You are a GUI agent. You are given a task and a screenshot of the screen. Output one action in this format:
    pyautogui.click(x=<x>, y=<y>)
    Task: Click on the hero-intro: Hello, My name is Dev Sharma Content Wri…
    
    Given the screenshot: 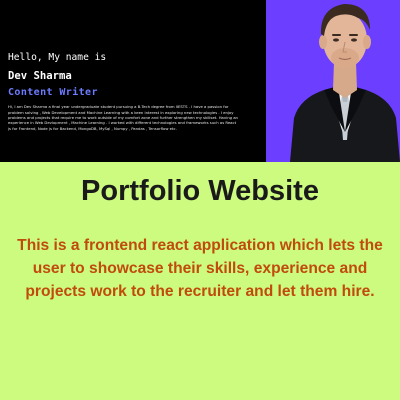 What is the action you would take?
    pyautogui.click(x=134, y=92)
    